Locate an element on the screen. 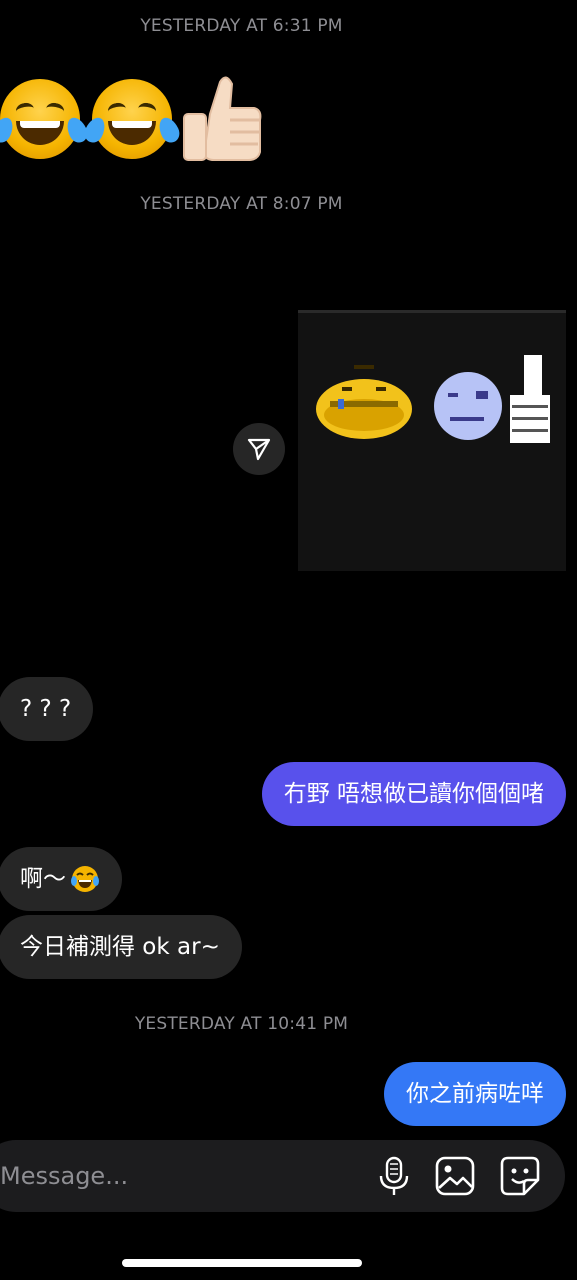 This screenshot has width=577, height=1280. outgoing-message: 冇野 唔想做已讀你個個啫 is located at coordinates (413, 794).